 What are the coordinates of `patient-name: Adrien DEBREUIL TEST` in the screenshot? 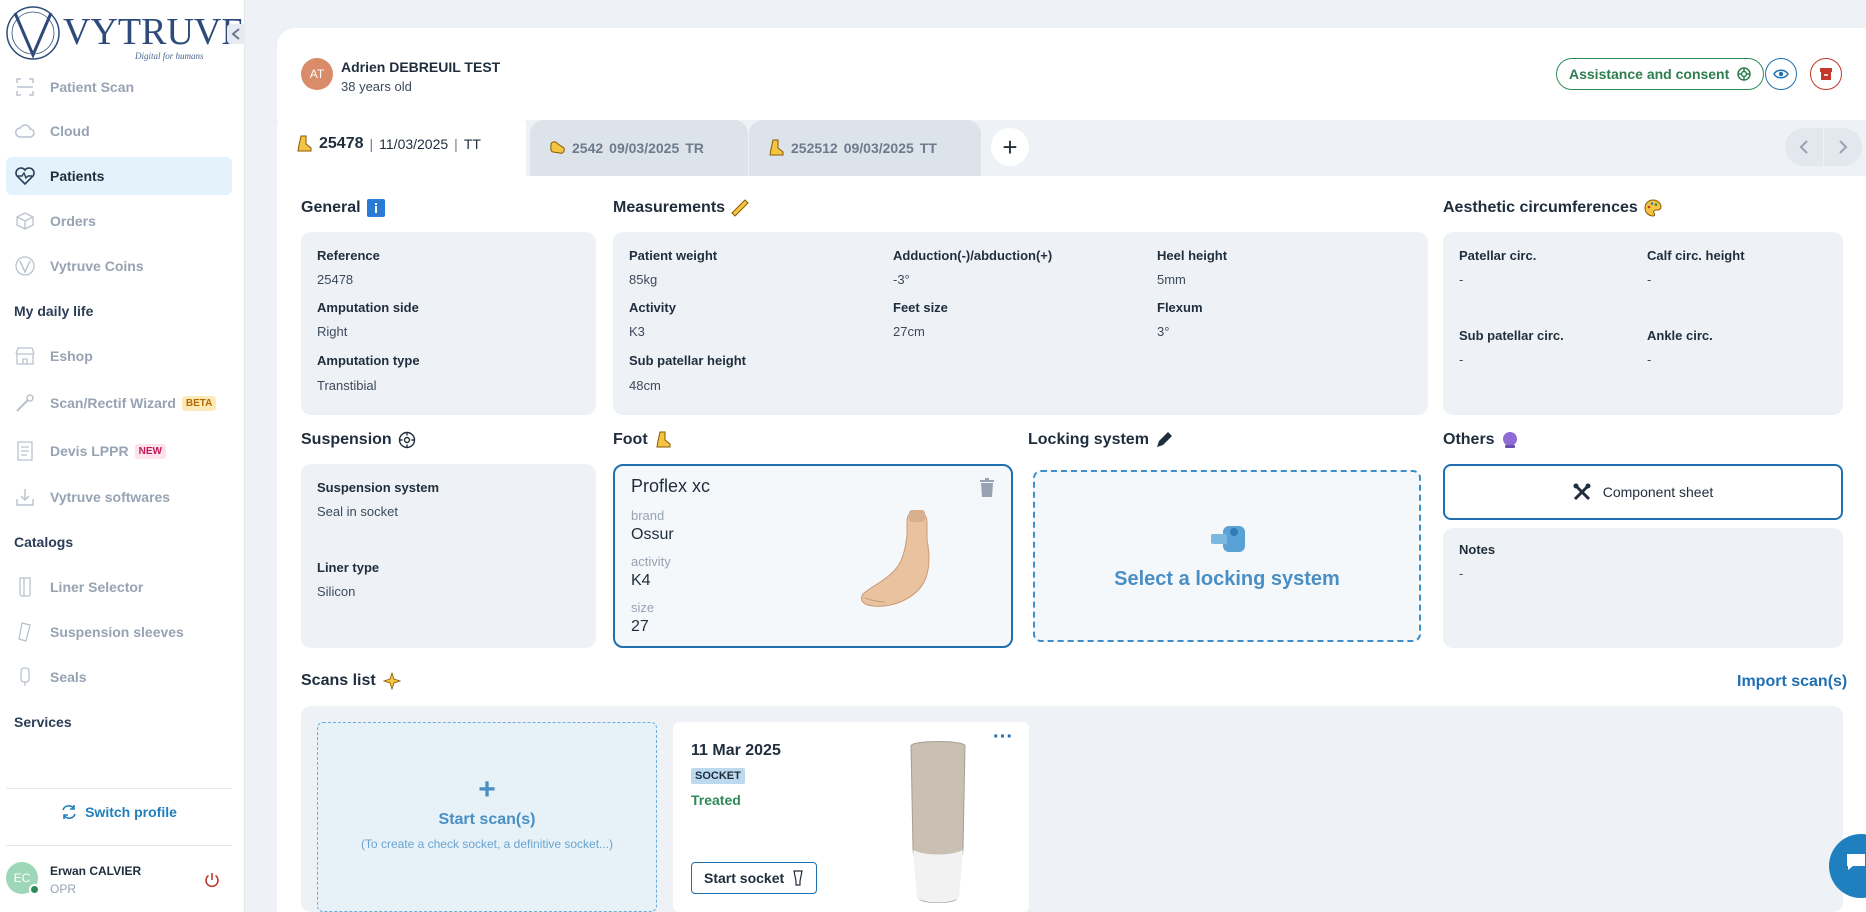 It's located at (421, 67).